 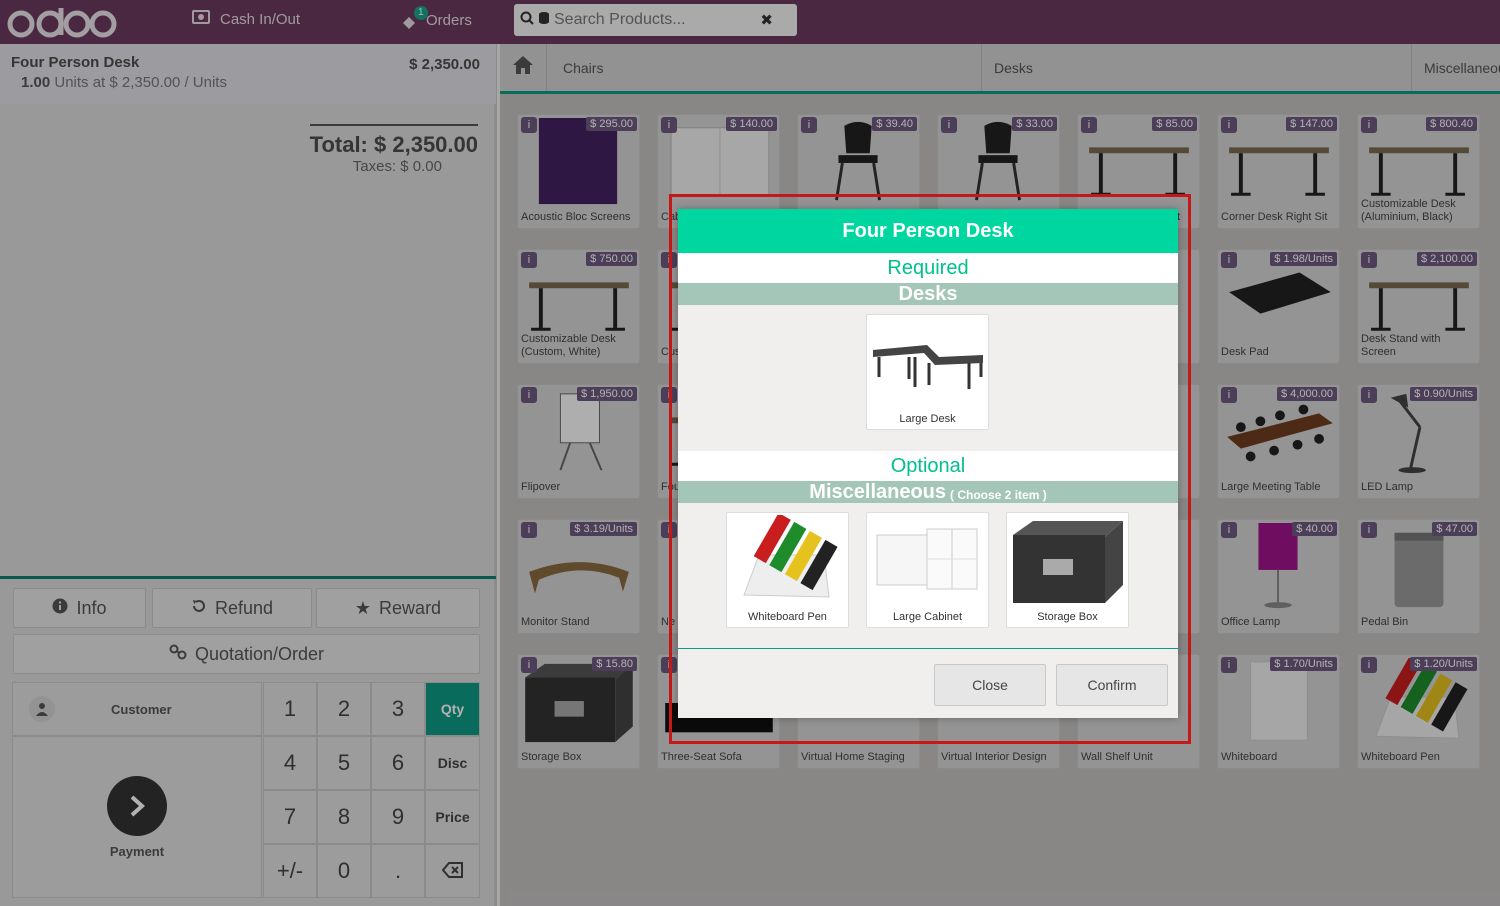 I want to click on desk-icon, so click(x=927, y=362).